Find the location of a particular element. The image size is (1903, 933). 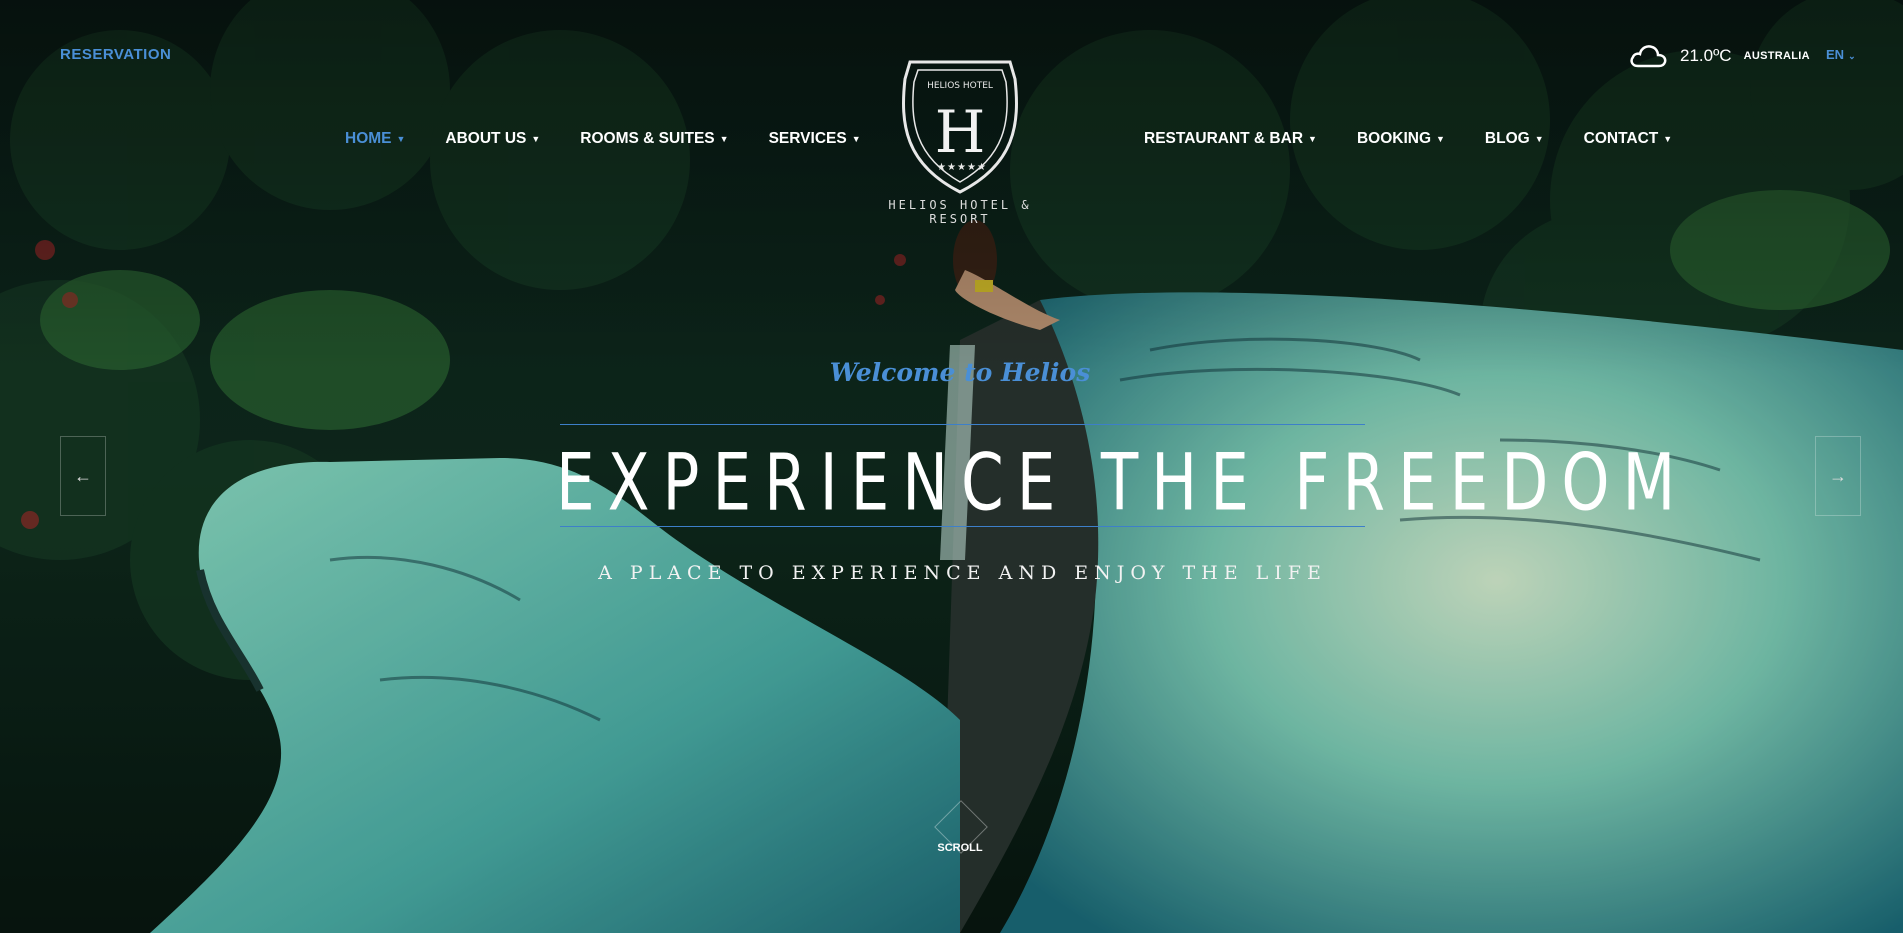

nav-item-label: SERVICES is located at coordinates (807, 138).